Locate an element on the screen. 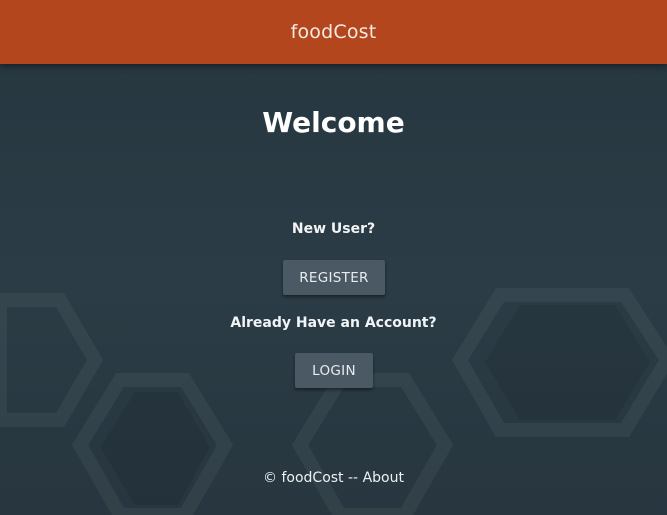 This screenshot has height=515, width=667. top-app-bar: foodCost is located at coordinates (333, 32).